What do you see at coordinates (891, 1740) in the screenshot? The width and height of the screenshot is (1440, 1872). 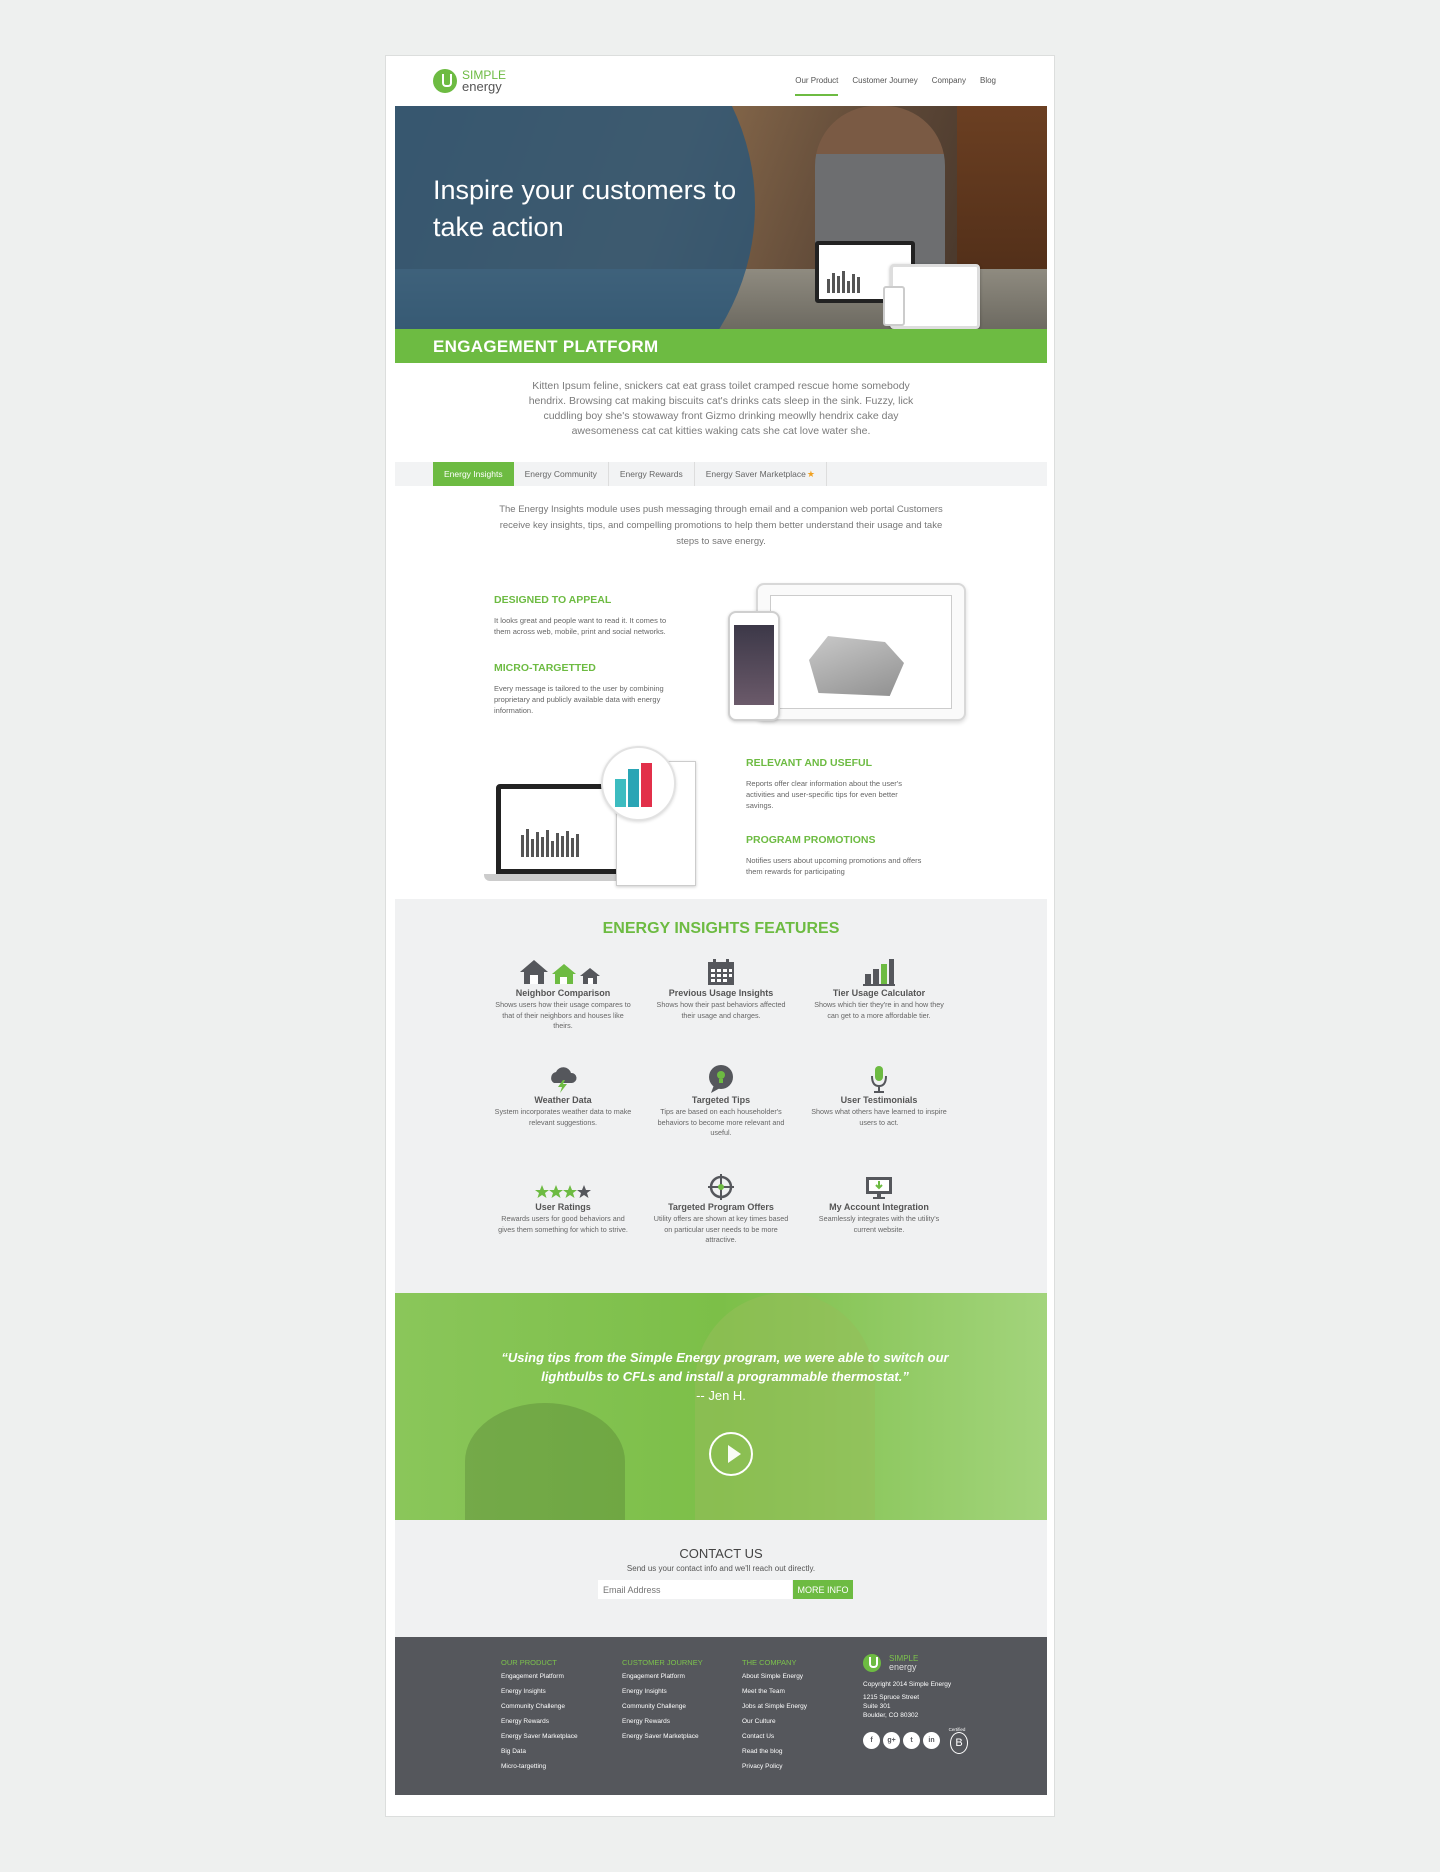 I see `google-plus-icon: g+` at bounding box center [891, 1740].